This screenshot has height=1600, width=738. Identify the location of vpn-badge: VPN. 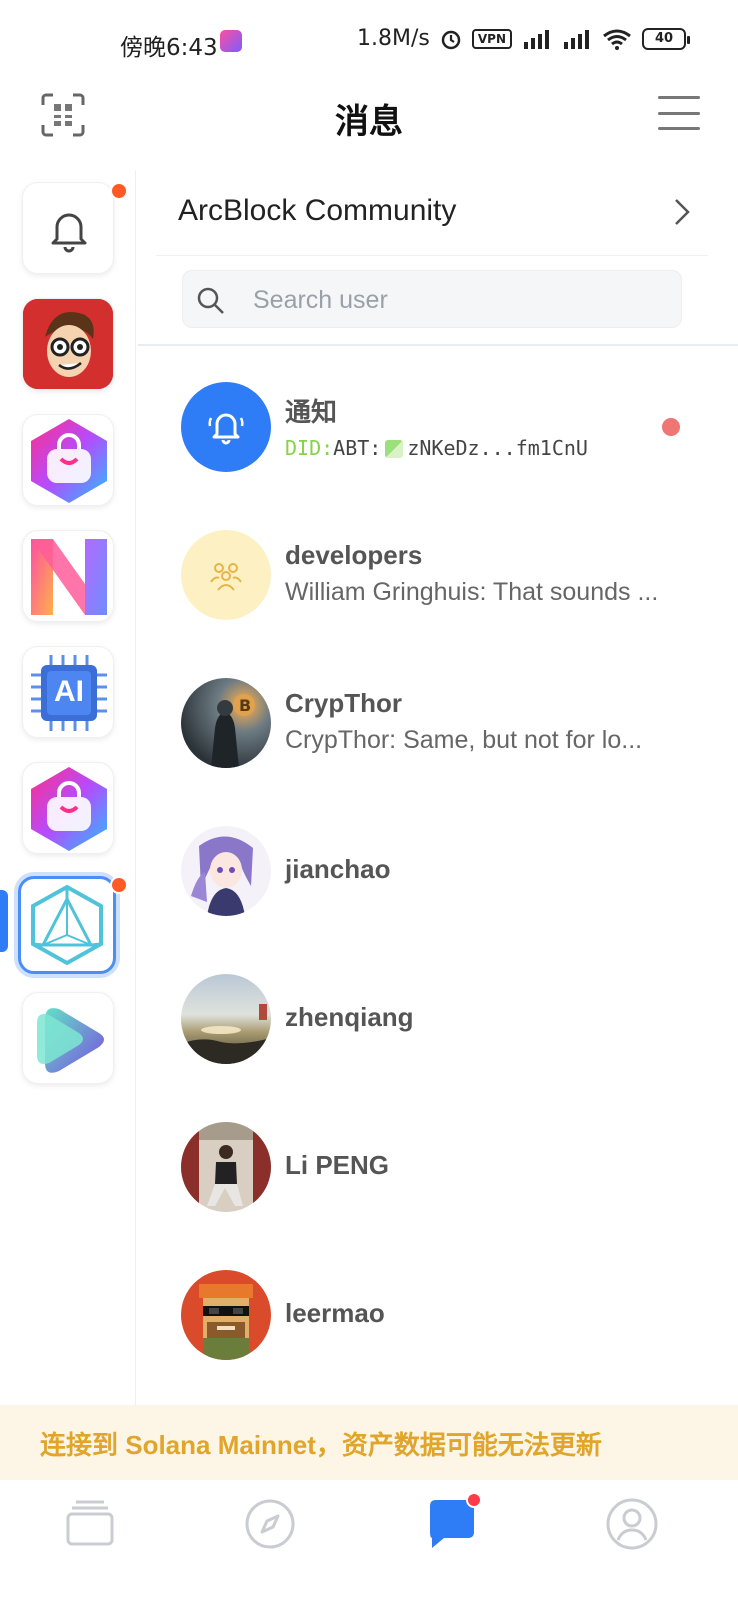
(491, 38).